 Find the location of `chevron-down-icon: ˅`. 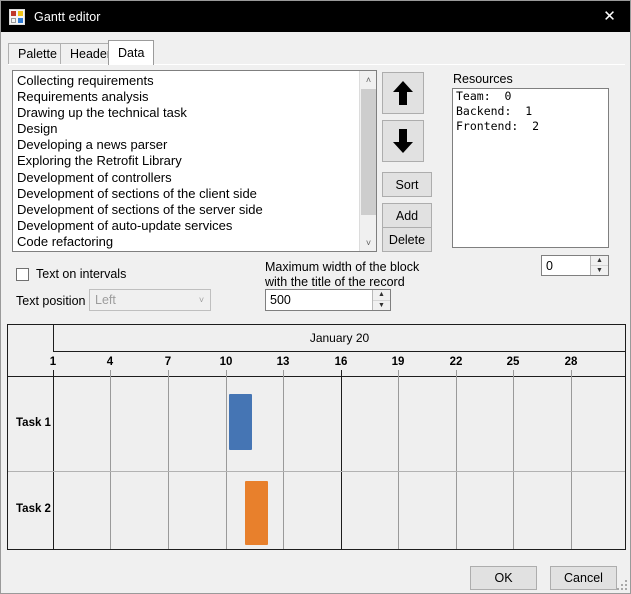

chevron-down-icon: ˅ is located at coordinates (201, 300).